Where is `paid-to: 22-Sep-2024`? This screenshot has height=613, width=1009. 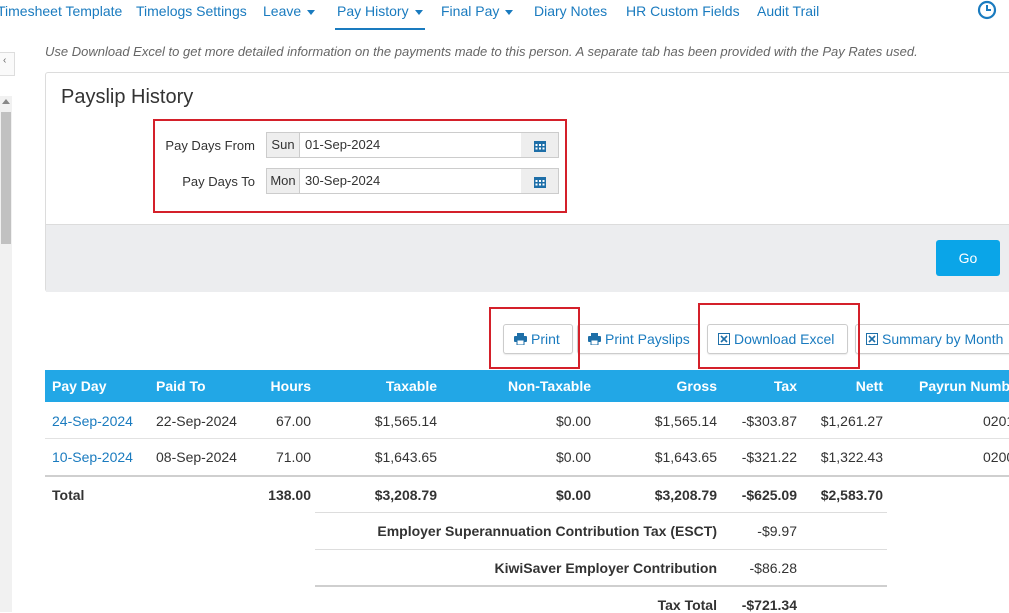 paid-to: 22-Sep-2024 is located at coordinates (196, 421).